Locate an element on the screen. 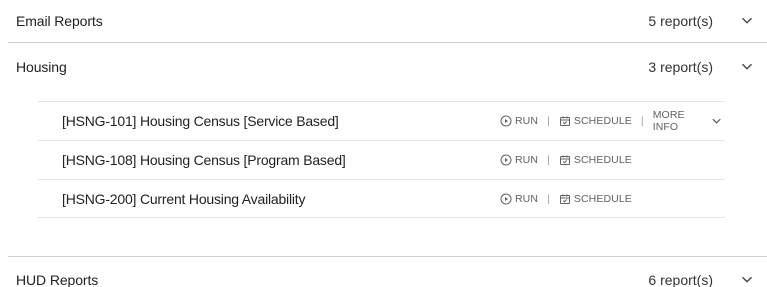 This screenshot has width=767, height=287. section-title: Housing is located at coordinates (41, 67).